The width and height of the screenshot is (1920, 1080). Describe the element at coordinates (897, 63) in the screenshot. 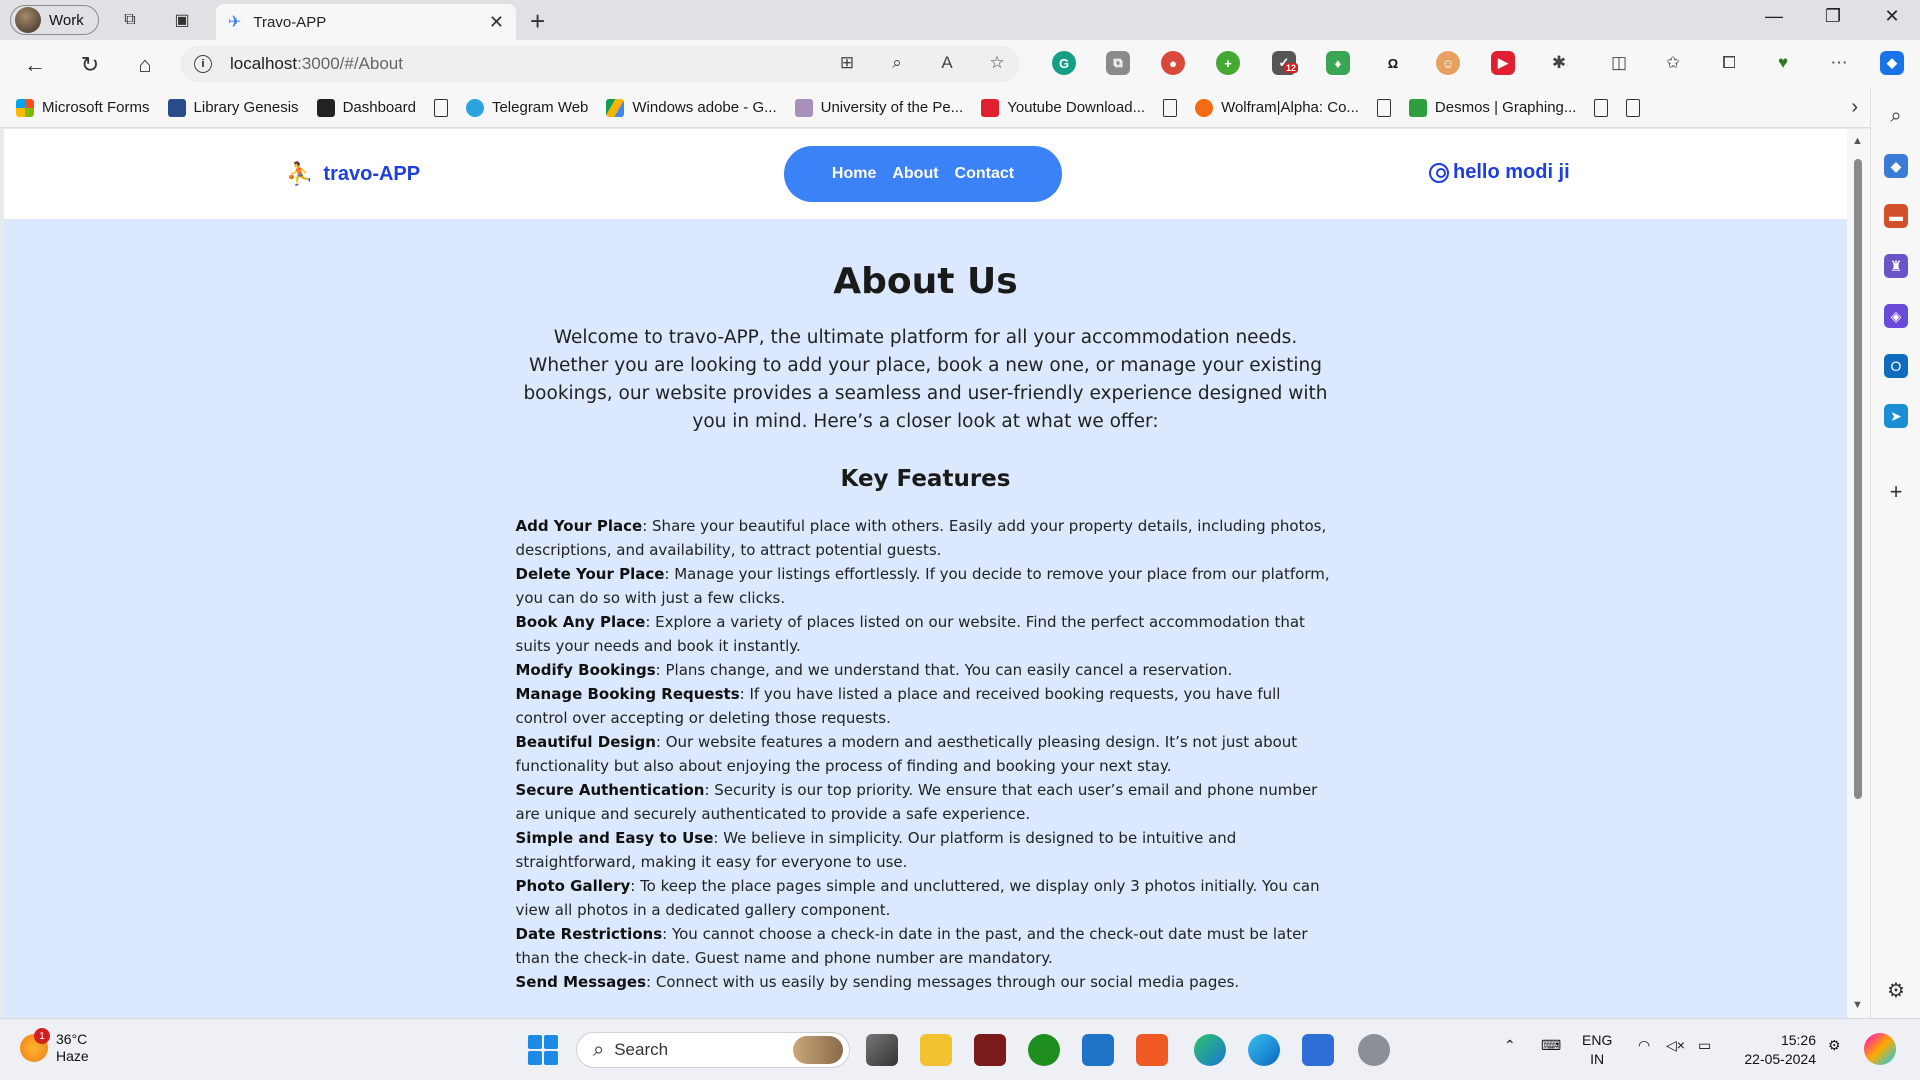

I see `zoom-icon: ⌕` at that location.